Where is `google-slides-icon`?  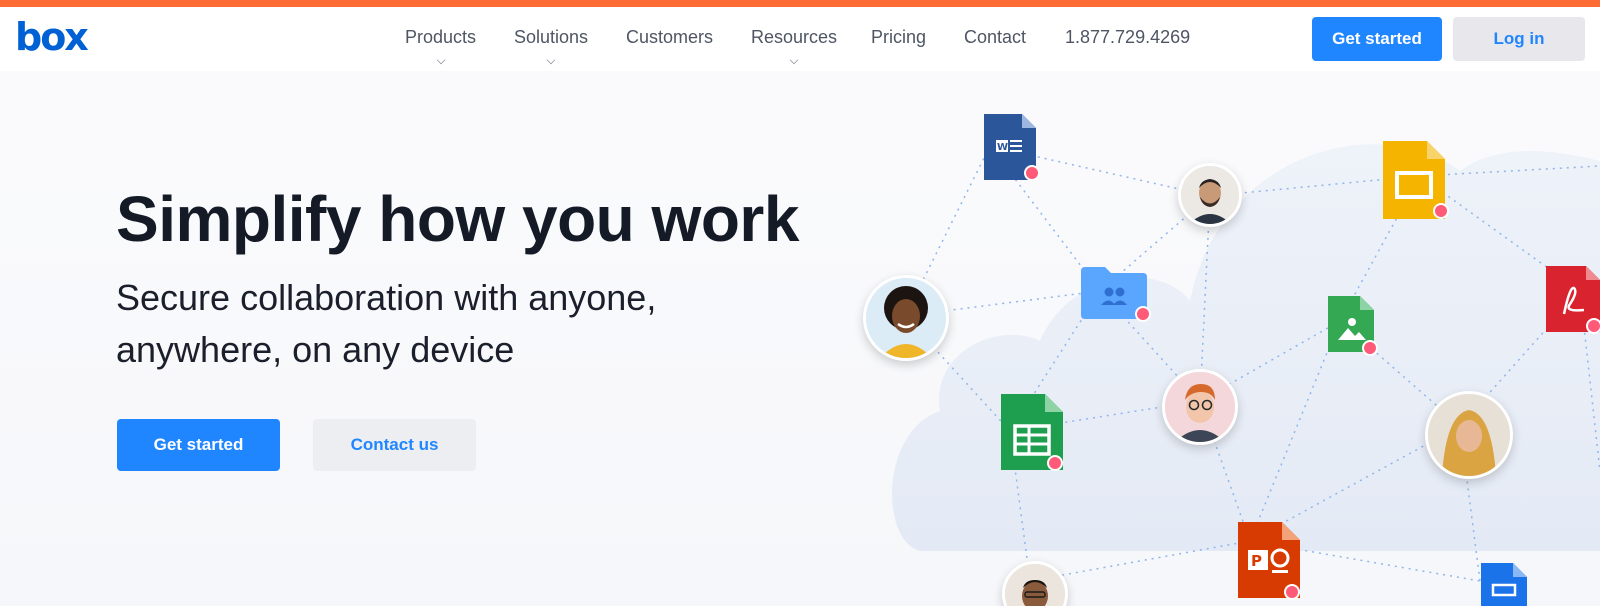
google-slides-icon is located at coordinates (1416, 180).